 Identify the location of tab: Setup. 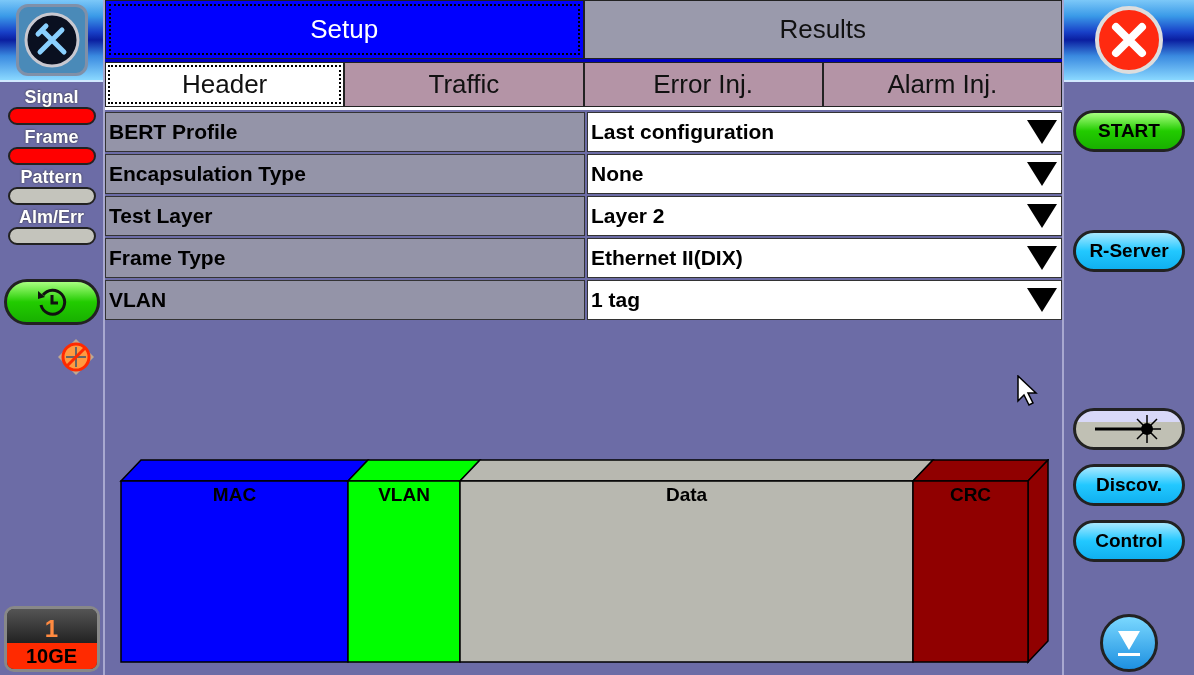
(344, 29).